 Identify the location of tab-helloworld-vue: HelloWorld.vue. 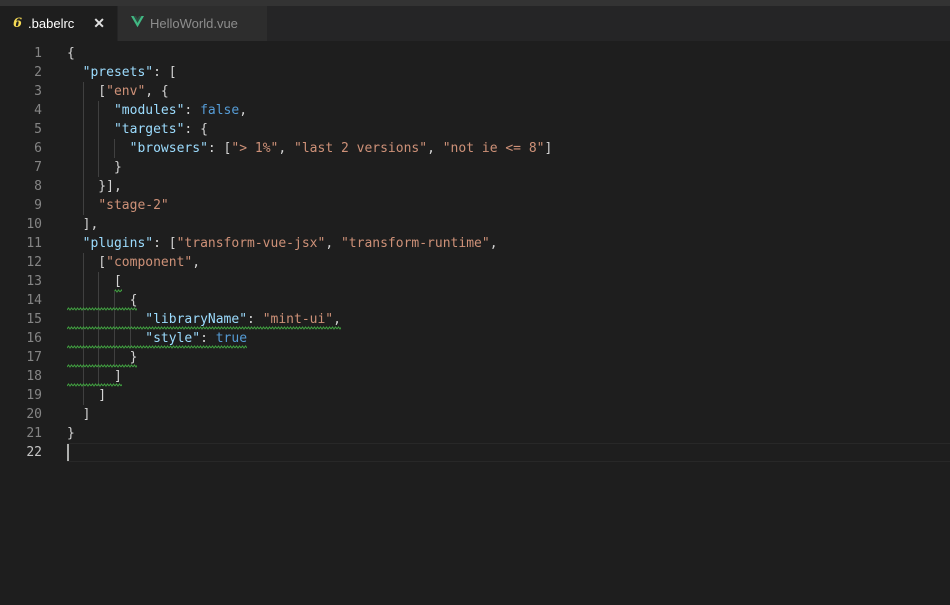
(193, 23).